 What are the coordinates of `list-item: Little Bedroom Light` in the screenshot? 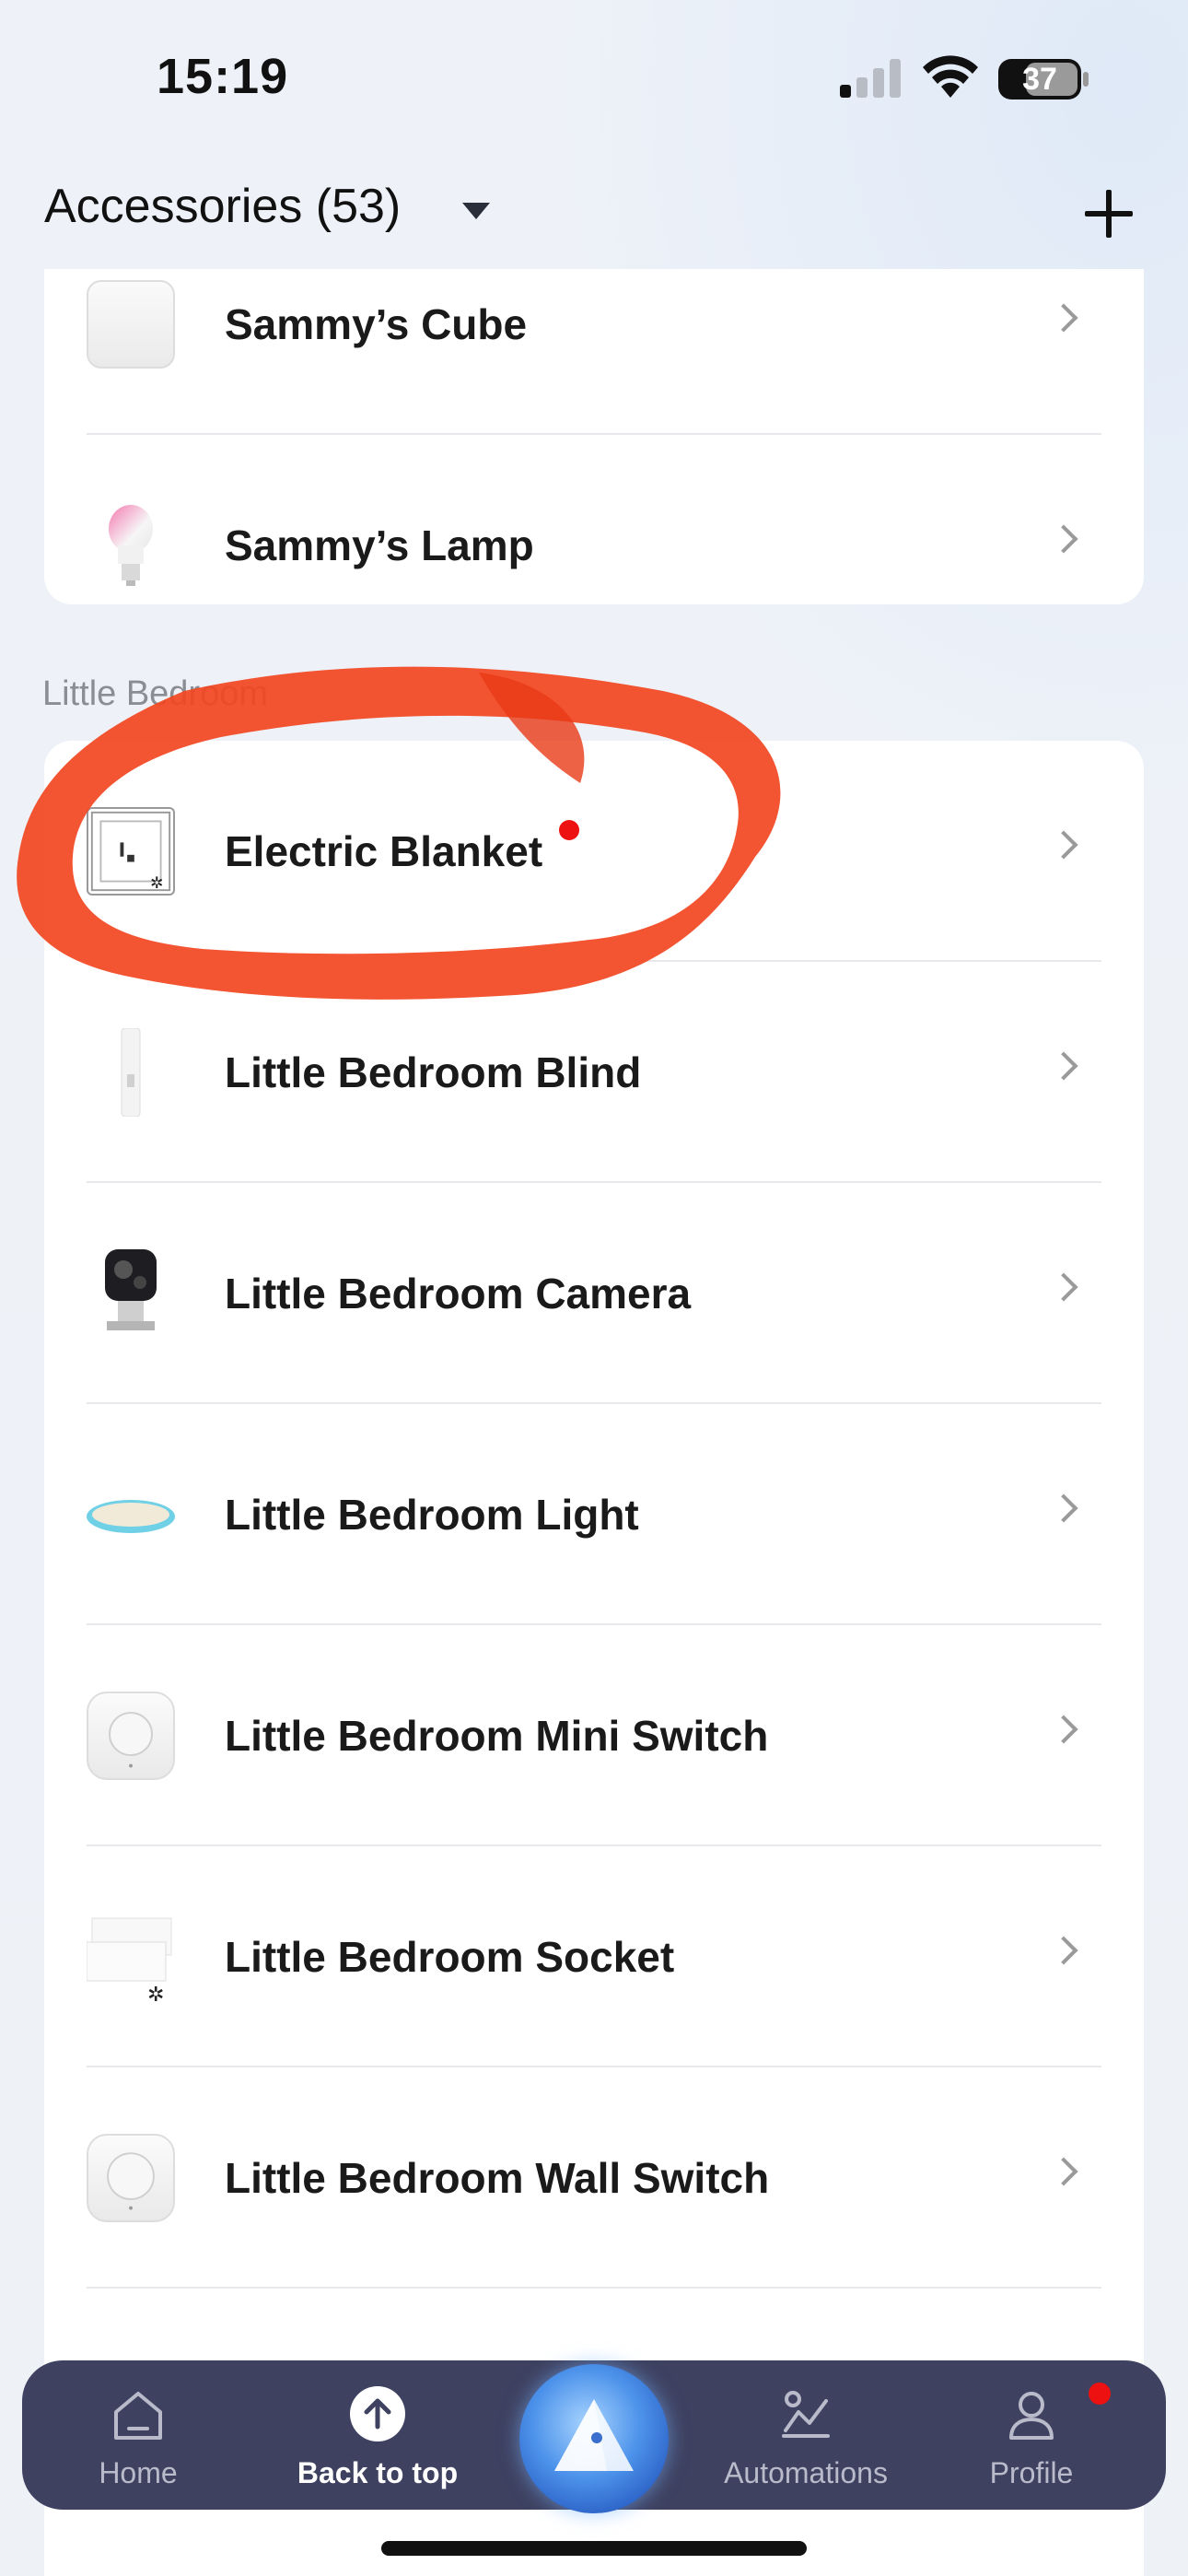 It's located at (594, 1514).